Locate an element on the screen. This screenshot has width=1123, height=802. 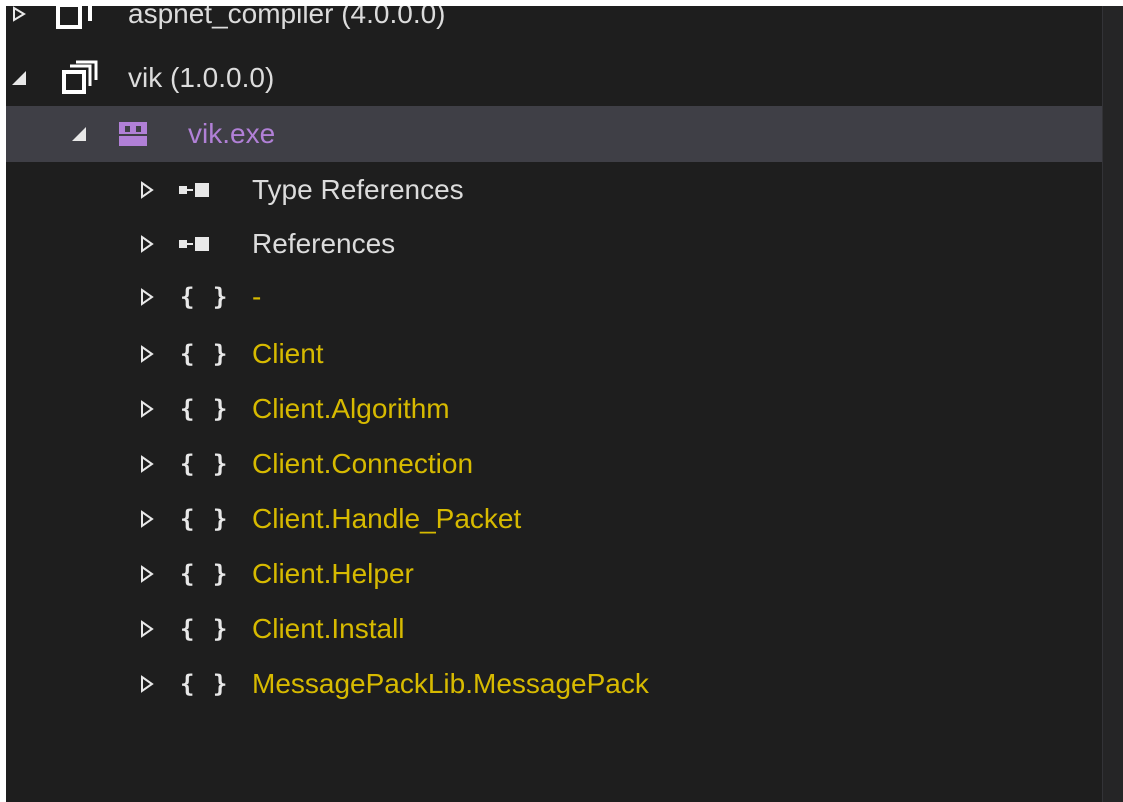
tree-item-label: Client.Algorithm is located at coordinates (351, 408).